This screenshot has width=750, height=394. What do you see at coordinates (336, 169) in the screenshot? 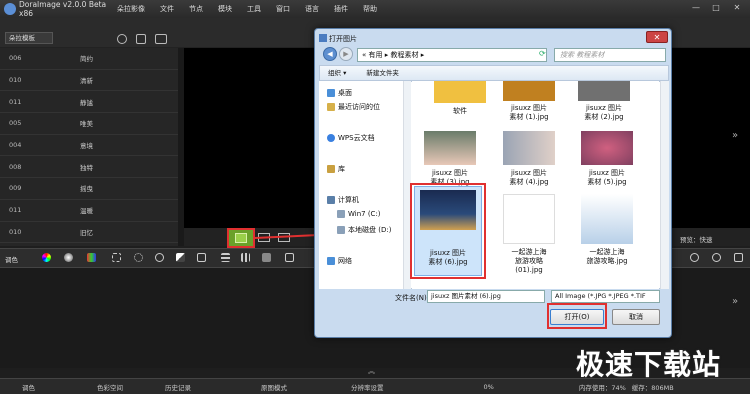
I see `nav-library: 库` at bounding box center [336, 169].